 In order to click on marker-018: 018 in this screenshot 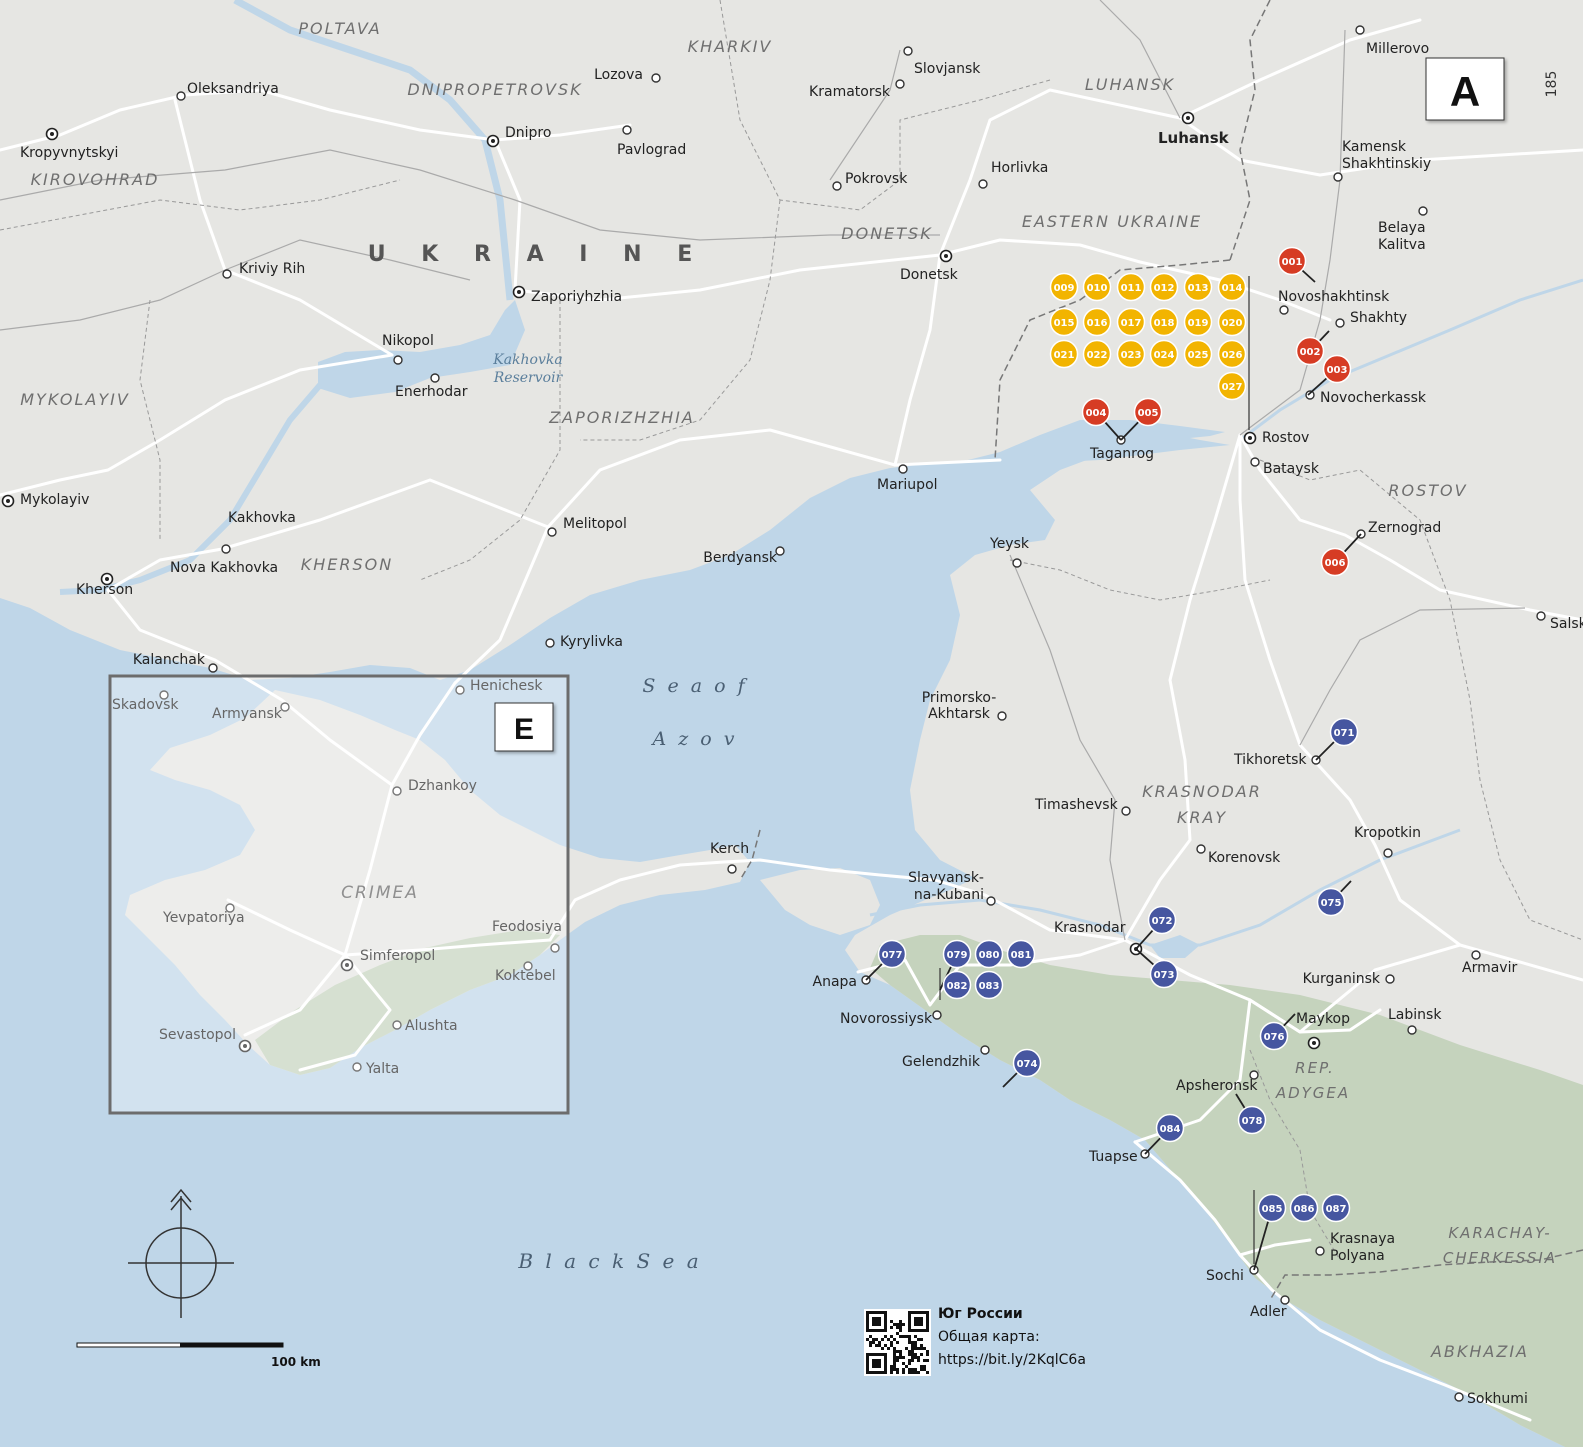, I will do `click(1164, 322)`.